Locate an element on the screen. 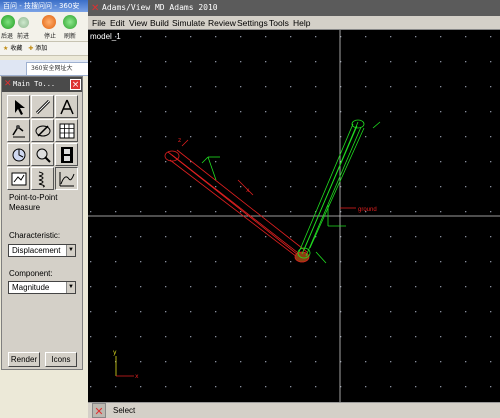 The width and height of the screenshot is (500, 418). browser-tabbar: 360安全网址大 is located at coordinates (45, 68).